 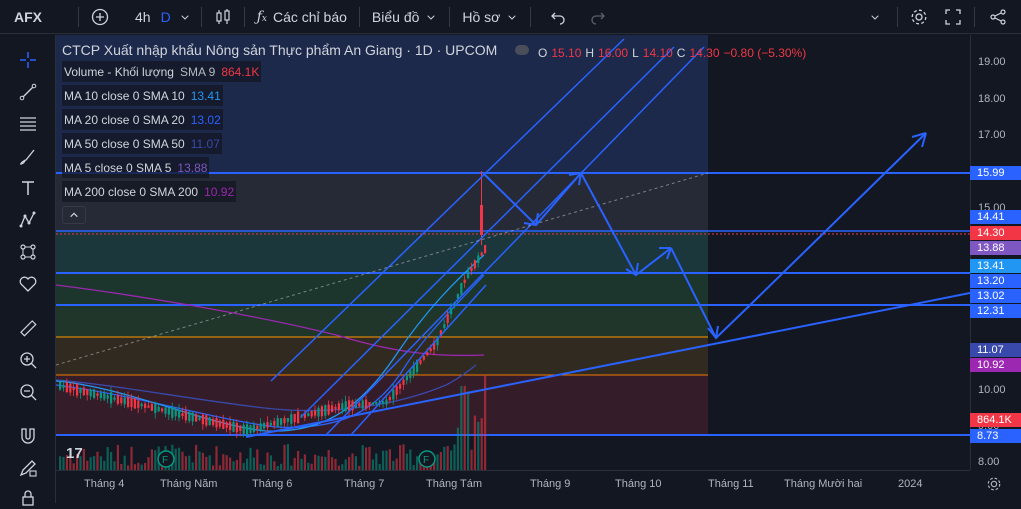 What do you see at coordinates (28, 92) in the screenshot?
I see `trendline-tool-button` at bounding box center [28, 92].